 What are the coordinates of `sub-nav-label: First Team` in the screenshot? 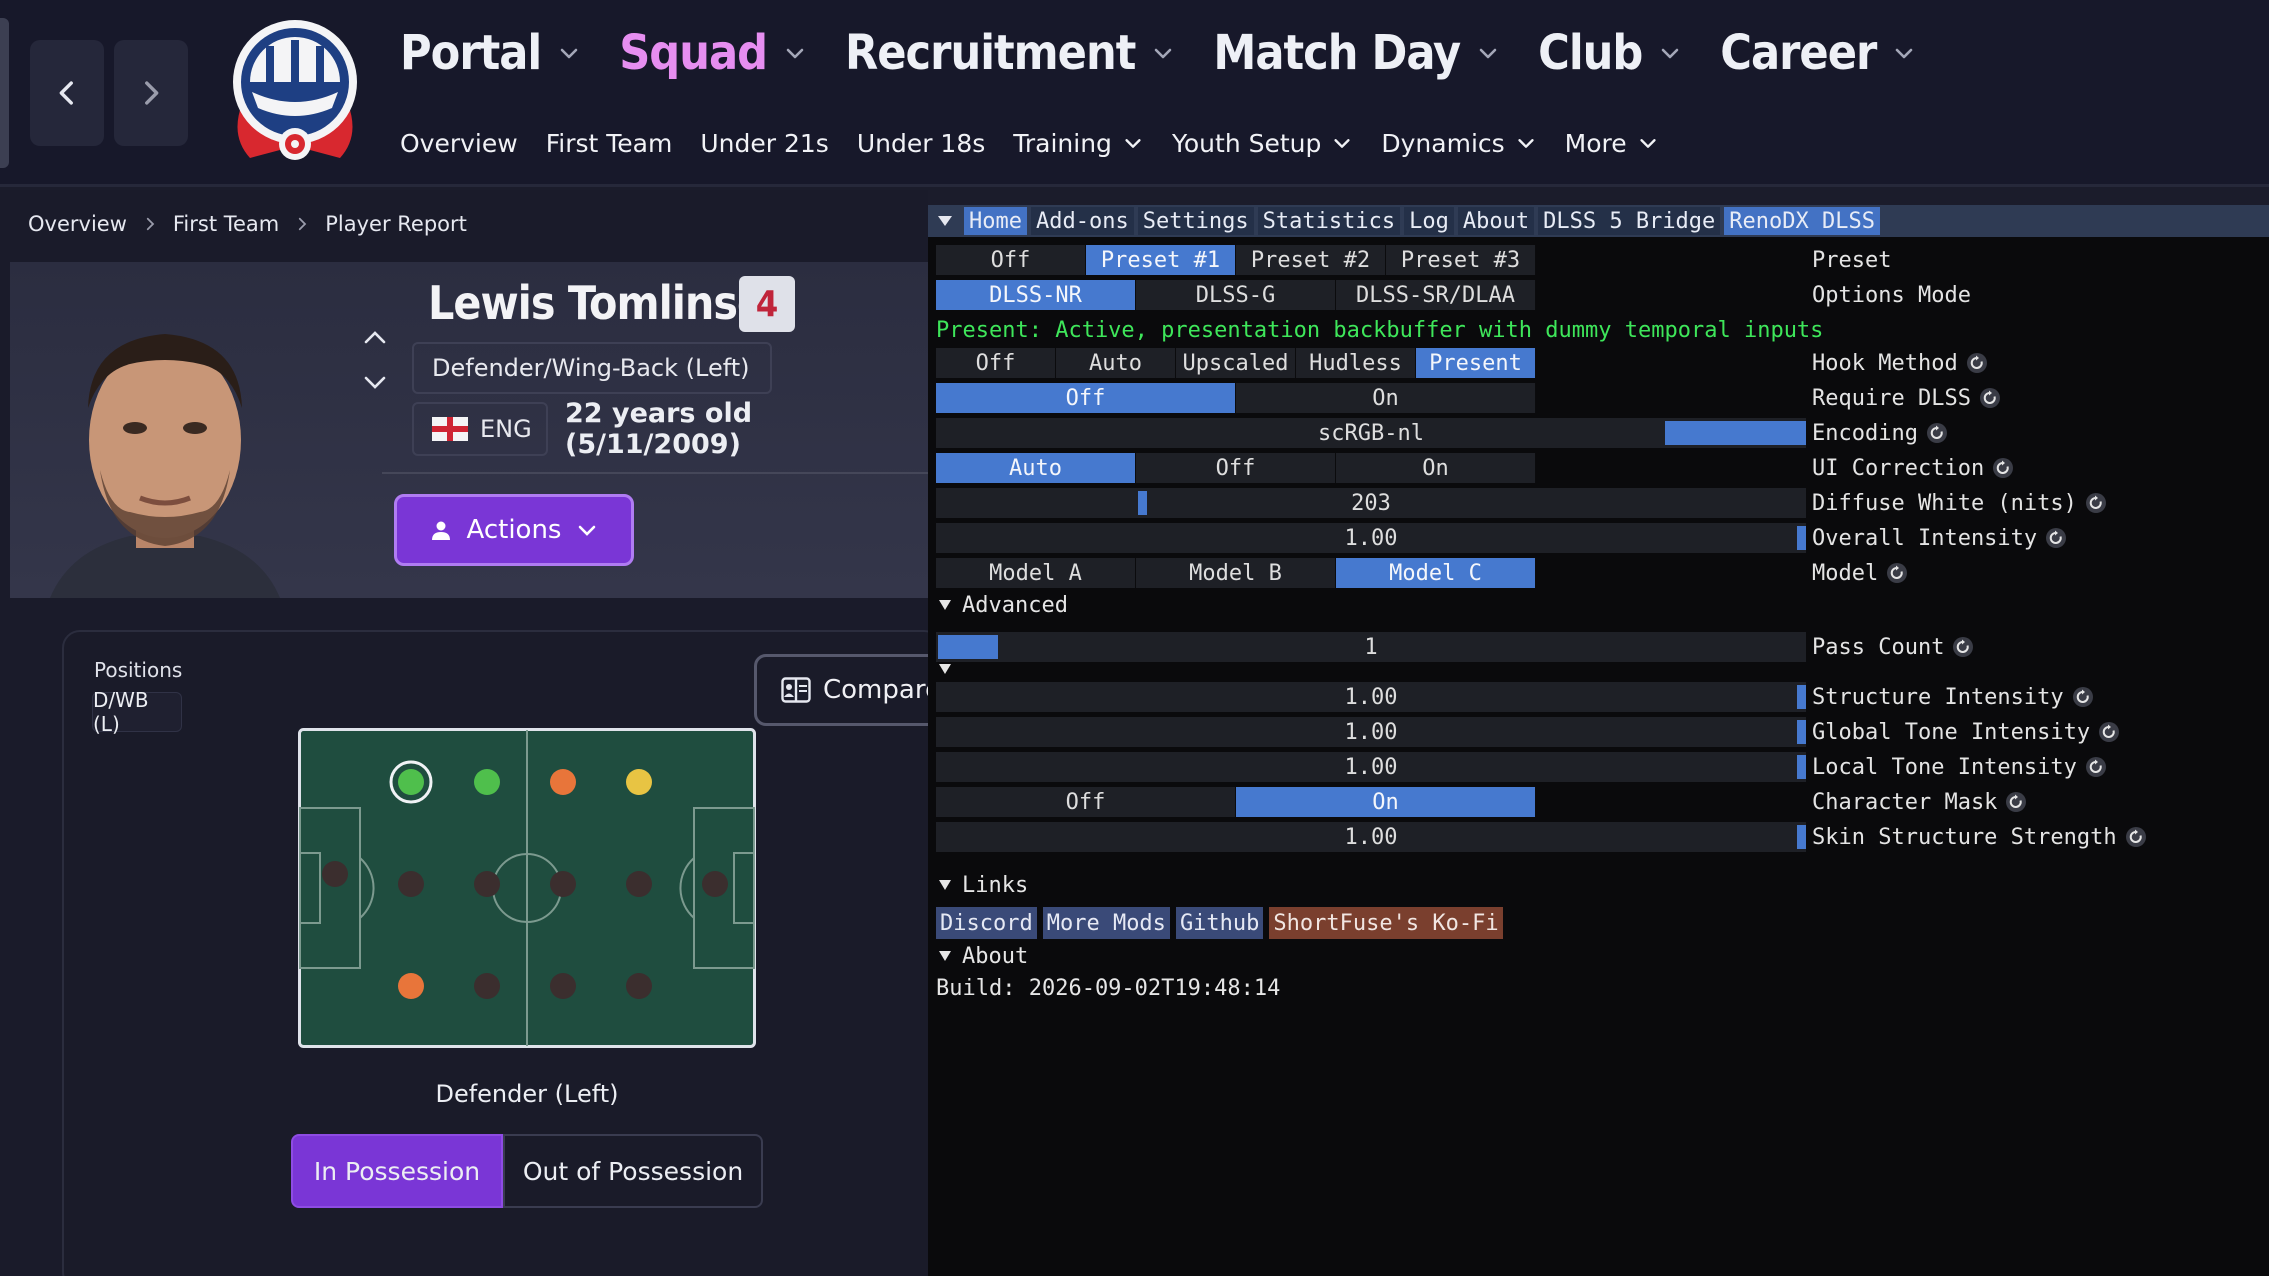 It's located at (609, 143).